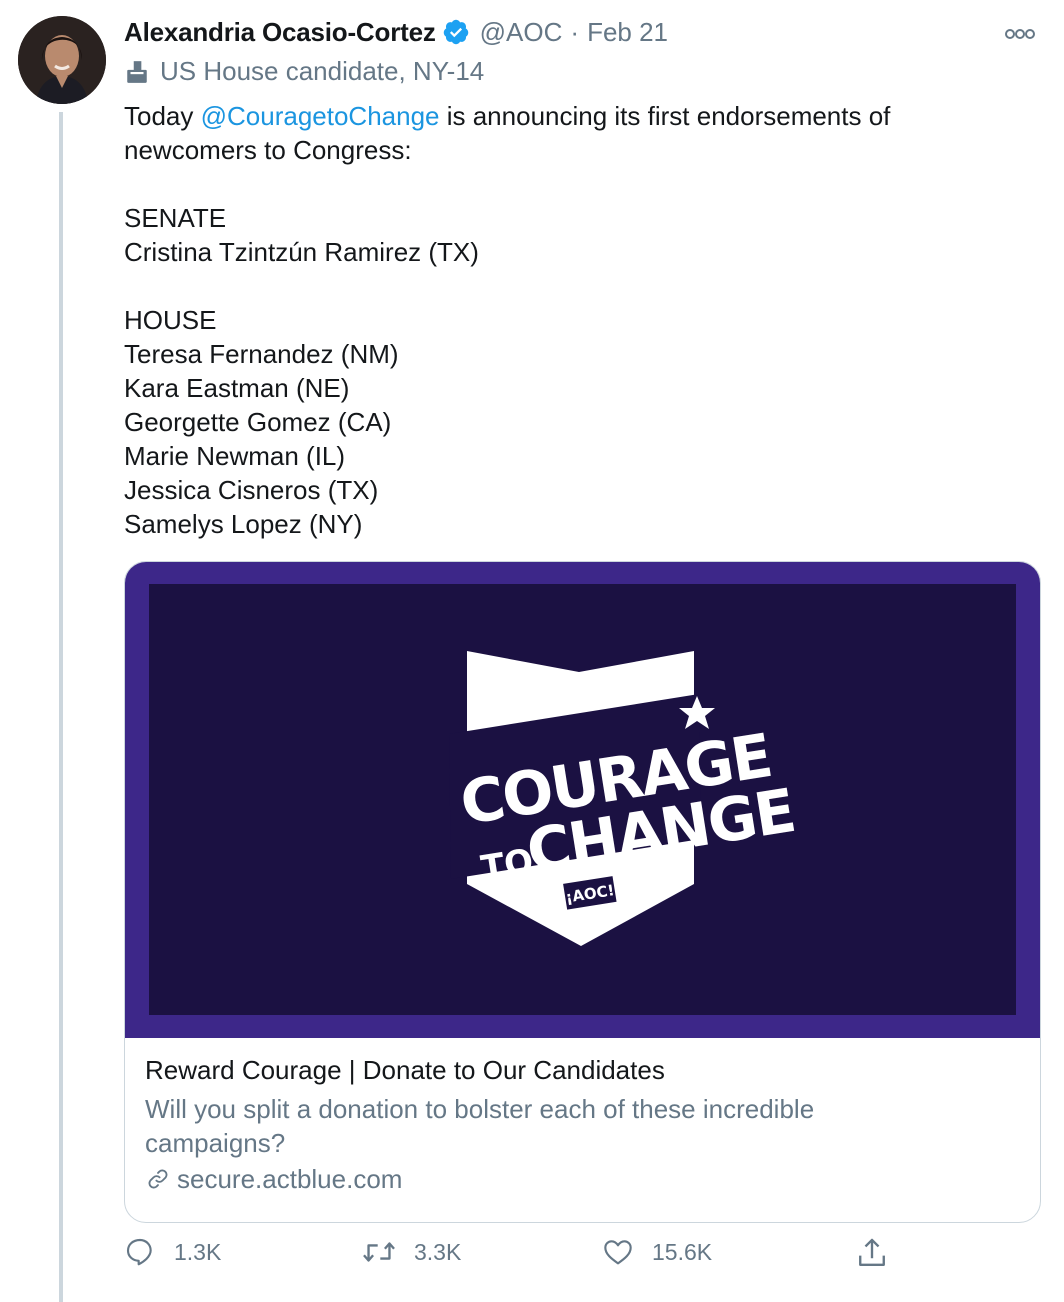 This screenshot has width=1064, height=1302. Describe the element at coordinates (438, 1251) in the screenshot. I see `retweet-count: 3.3K` at that location.